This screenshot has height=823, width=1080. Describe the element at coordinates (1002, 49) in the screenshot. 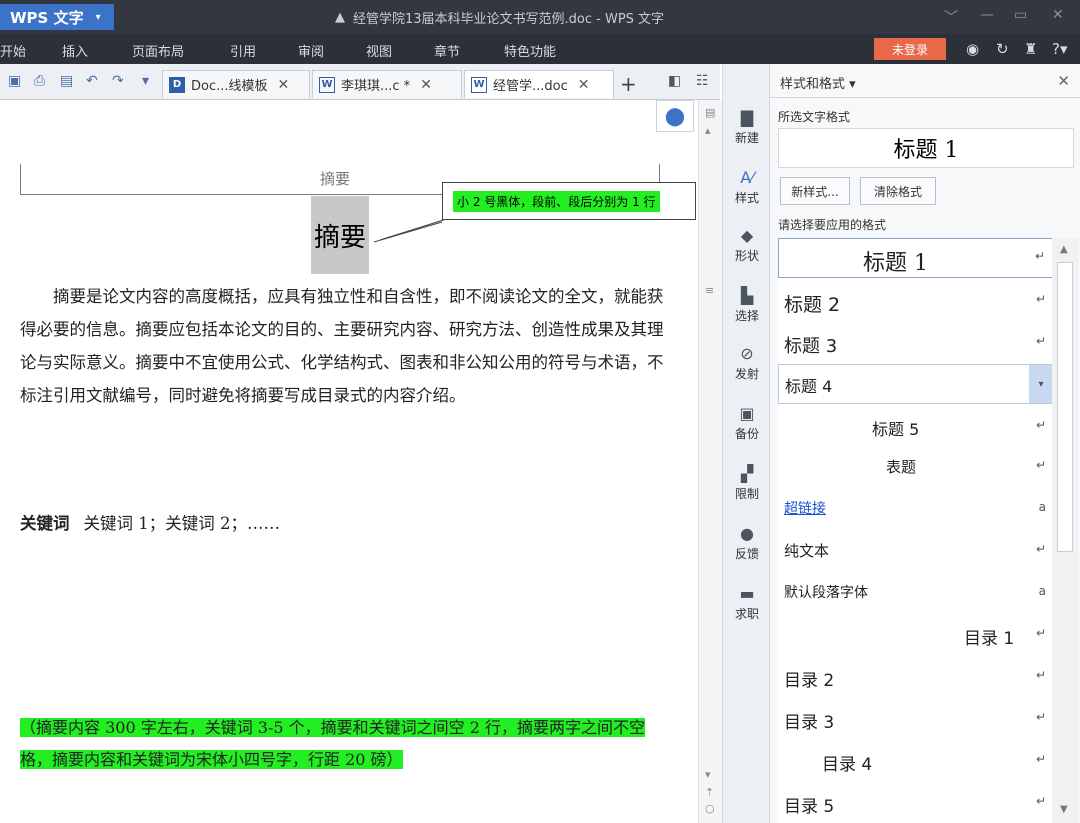

I see `sync-icon: ↻` at that location.